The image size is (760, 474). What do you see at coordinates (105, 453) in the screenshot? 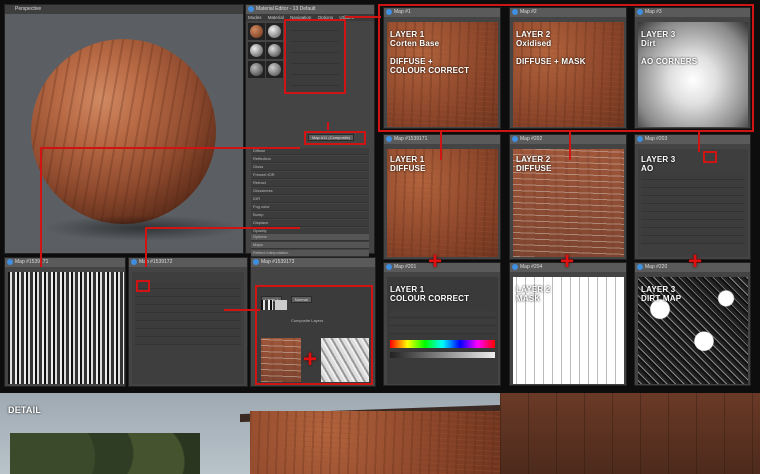
I see `trees` at bounding box center [105, 453].